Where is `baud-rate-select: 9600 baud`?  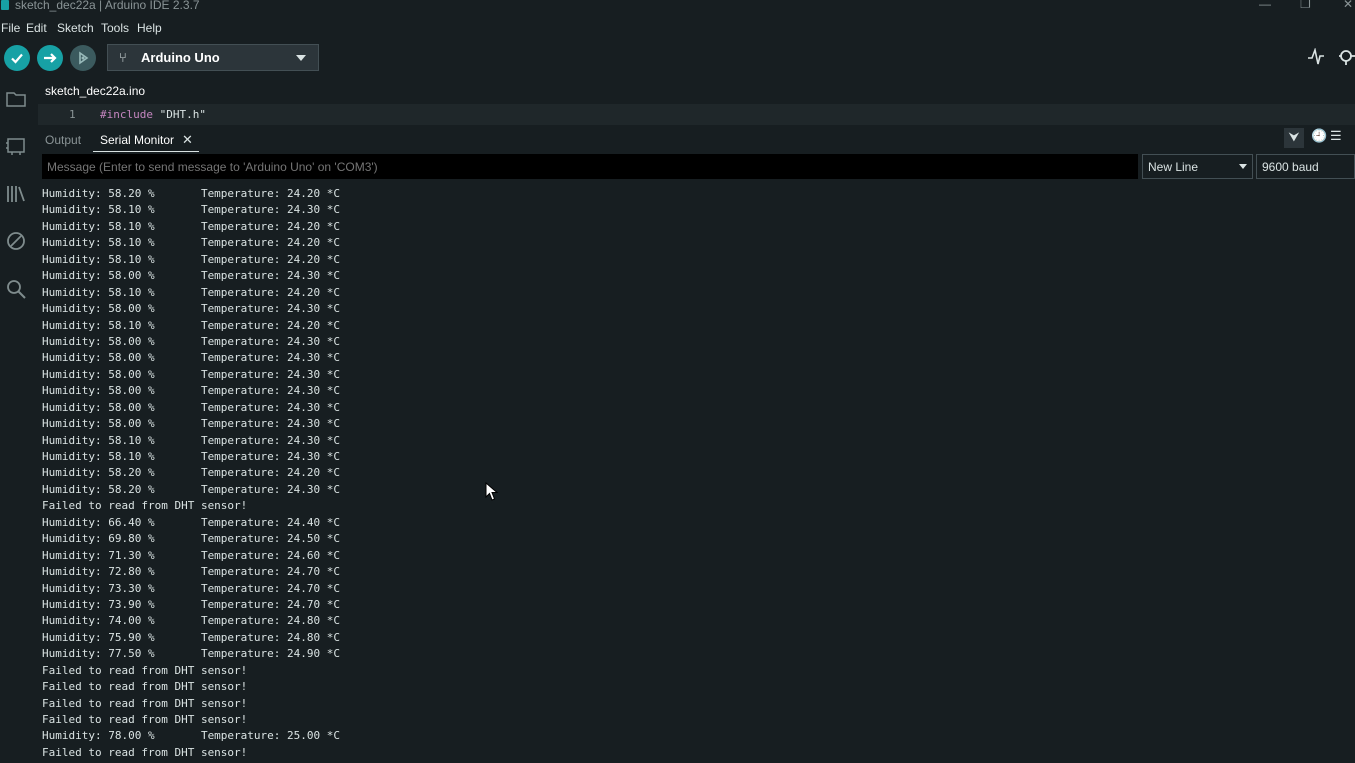
baud-rate-select: 9600 baud is located at coordinates (1305, 166).